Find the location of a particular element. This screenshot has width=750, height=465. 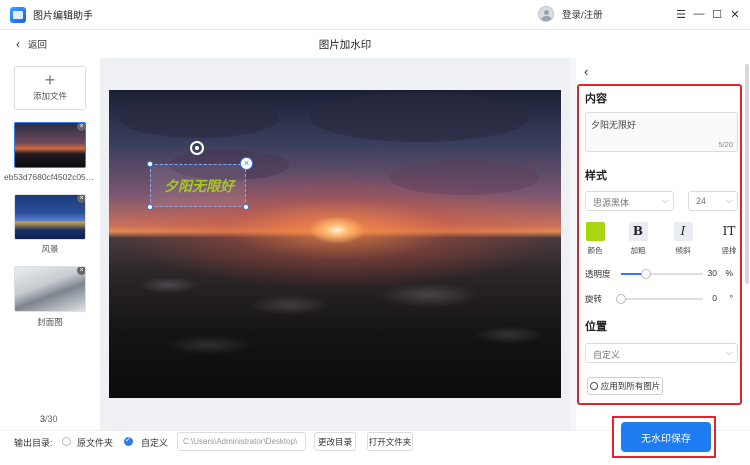

color-swatch-icon is located at coordinates (595, 231).